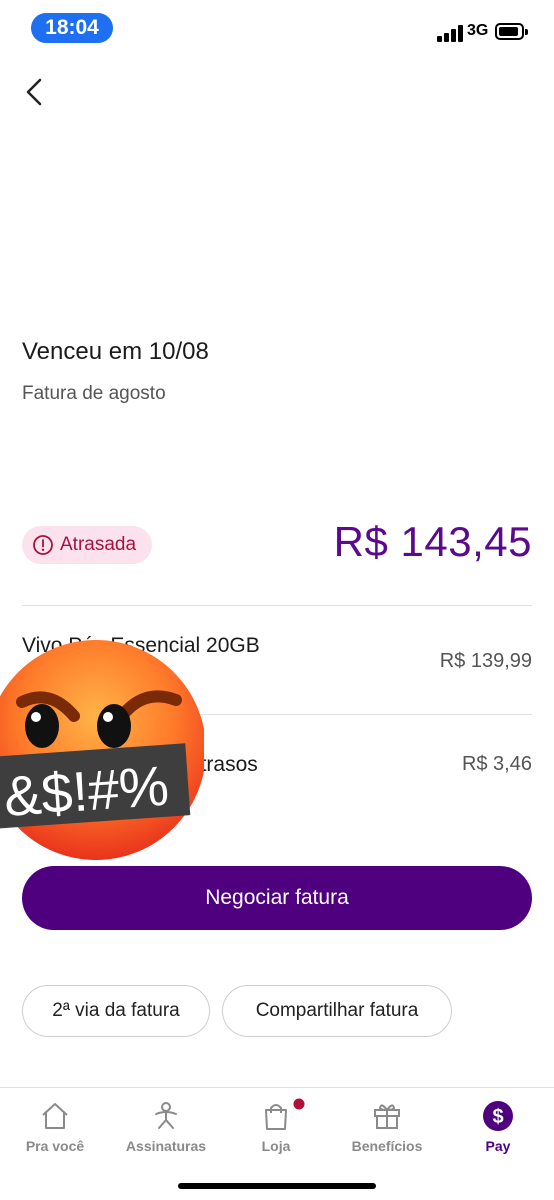 This screenshot has width=554, height=1200. What do you see at coordinates (276, 1117) in the screenshot?
I see `shopping-bag-icon` at bounding box center [276, 1117].